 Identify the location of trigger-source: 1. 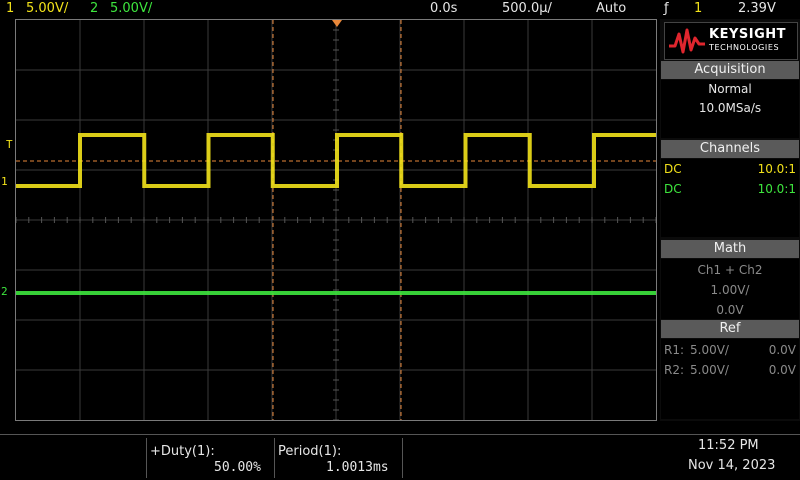
(698, 8).